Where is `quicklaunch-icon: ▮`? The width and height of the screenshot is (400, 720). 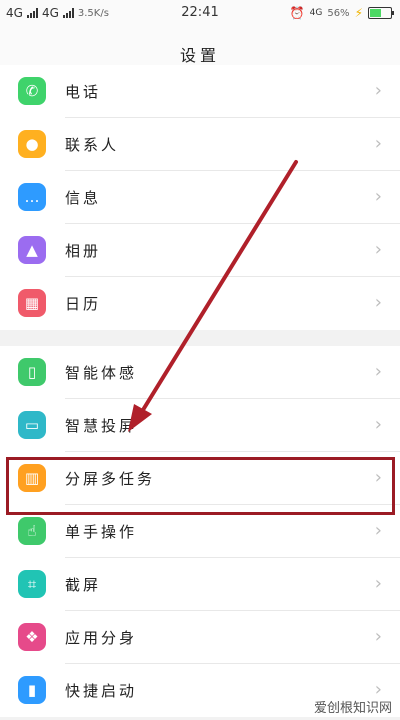
quicklaunch-icon: ▮ is located at coordinates (32, 690).